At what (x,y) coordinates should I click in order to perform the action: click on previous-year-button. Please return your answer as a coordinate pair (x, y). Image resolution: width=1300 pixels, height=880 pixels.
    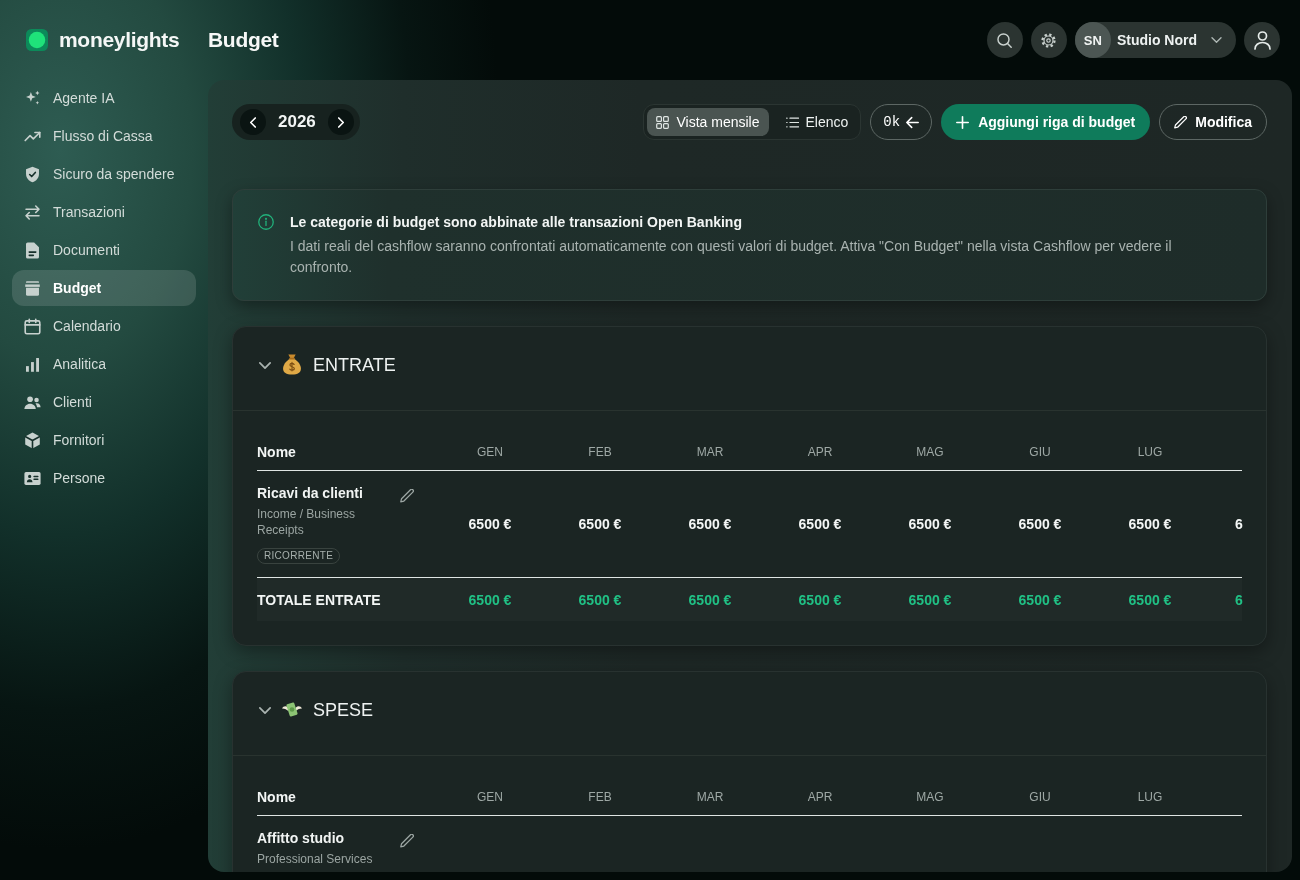
    Looking at the image, I should click on (253, 122).